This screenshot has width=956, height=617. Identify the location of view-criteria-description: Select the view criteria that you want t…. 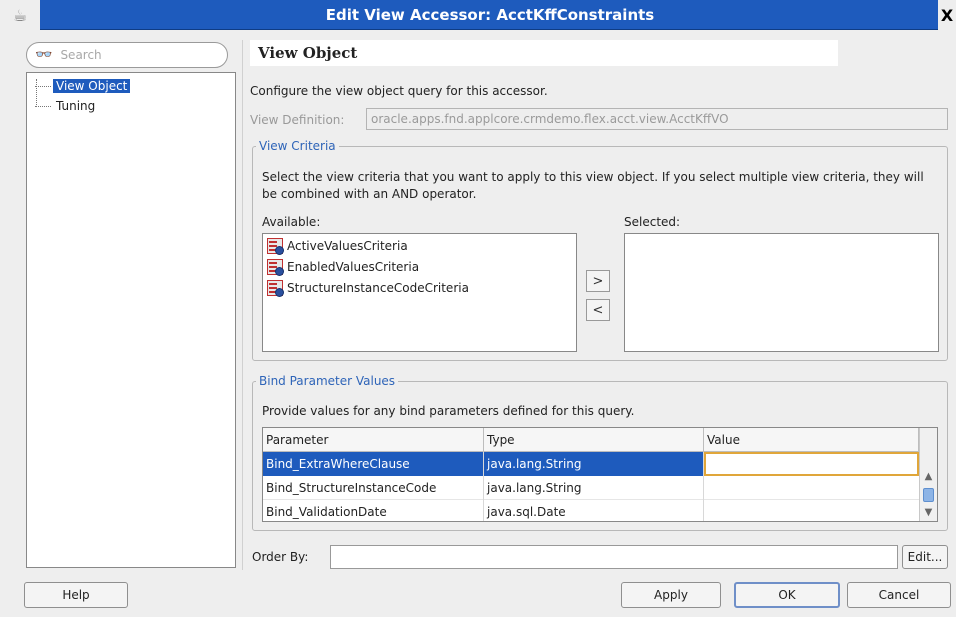
(593, 185).